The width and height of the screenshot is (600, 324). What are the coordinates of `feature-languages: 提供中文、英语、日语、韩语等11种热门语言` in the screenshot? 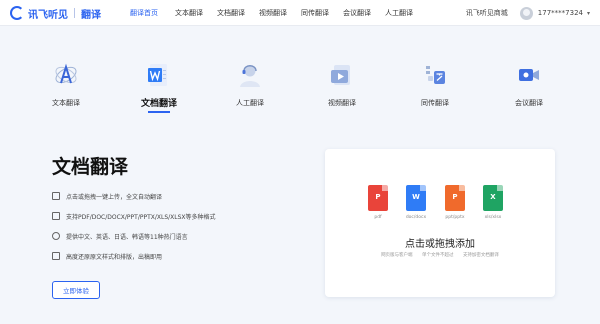 It's located at (120, 236).